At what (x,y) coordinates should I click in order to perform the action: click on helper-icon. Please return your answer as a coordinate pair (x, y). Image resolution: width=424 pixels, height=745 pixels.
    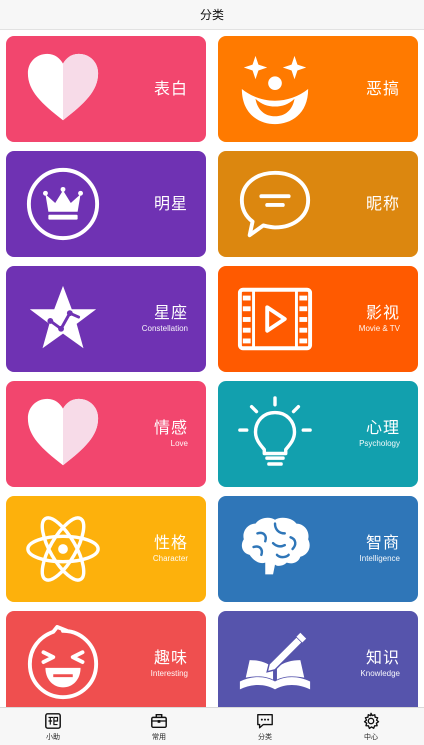
    Looking at the image, I should click on (53, 720).